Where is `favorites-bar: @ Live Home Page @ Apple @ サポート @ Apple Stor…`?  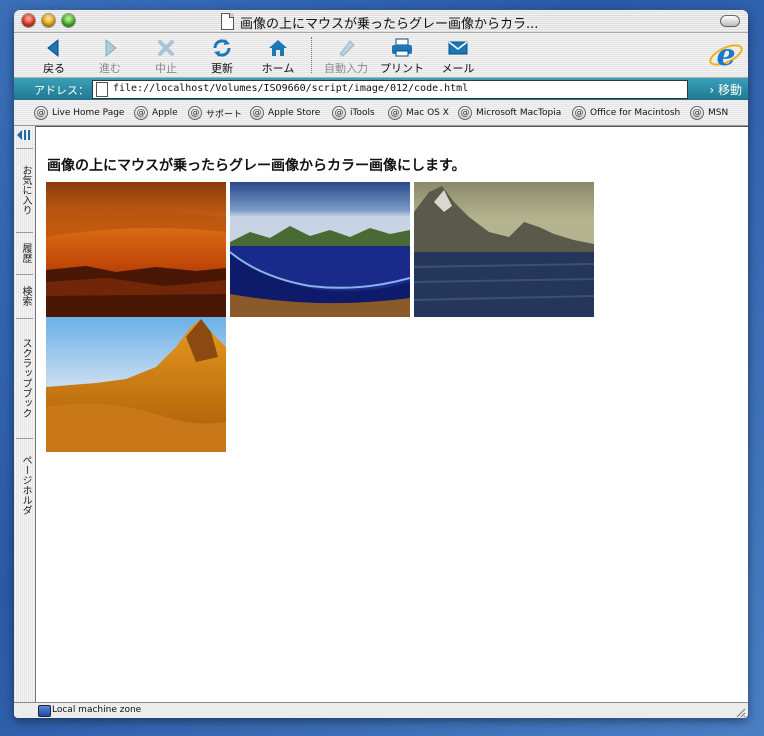 favorites-bar: @ Live Home Page @ Apple @ サポート @ Apple Stor… is located at coordinates (381, 113).